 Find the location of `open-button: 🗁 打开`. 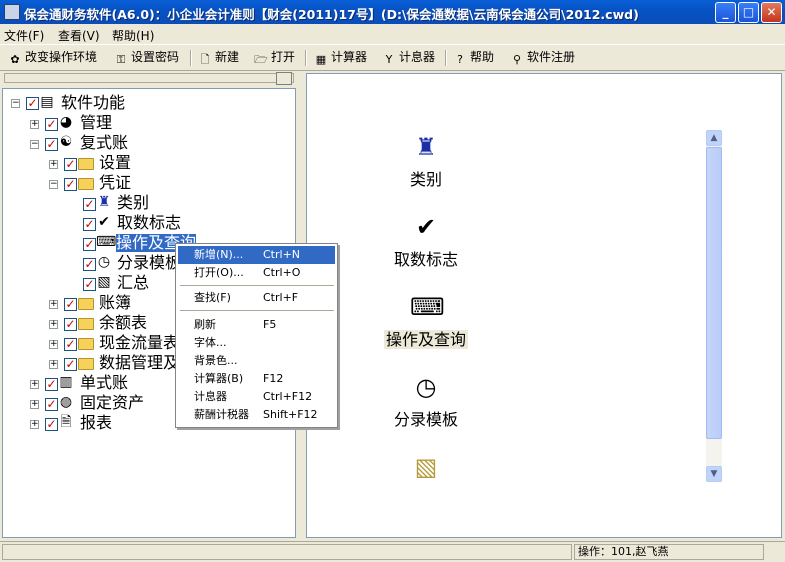

open-button: 🗁 打开 is located at coordinates (274, 57).